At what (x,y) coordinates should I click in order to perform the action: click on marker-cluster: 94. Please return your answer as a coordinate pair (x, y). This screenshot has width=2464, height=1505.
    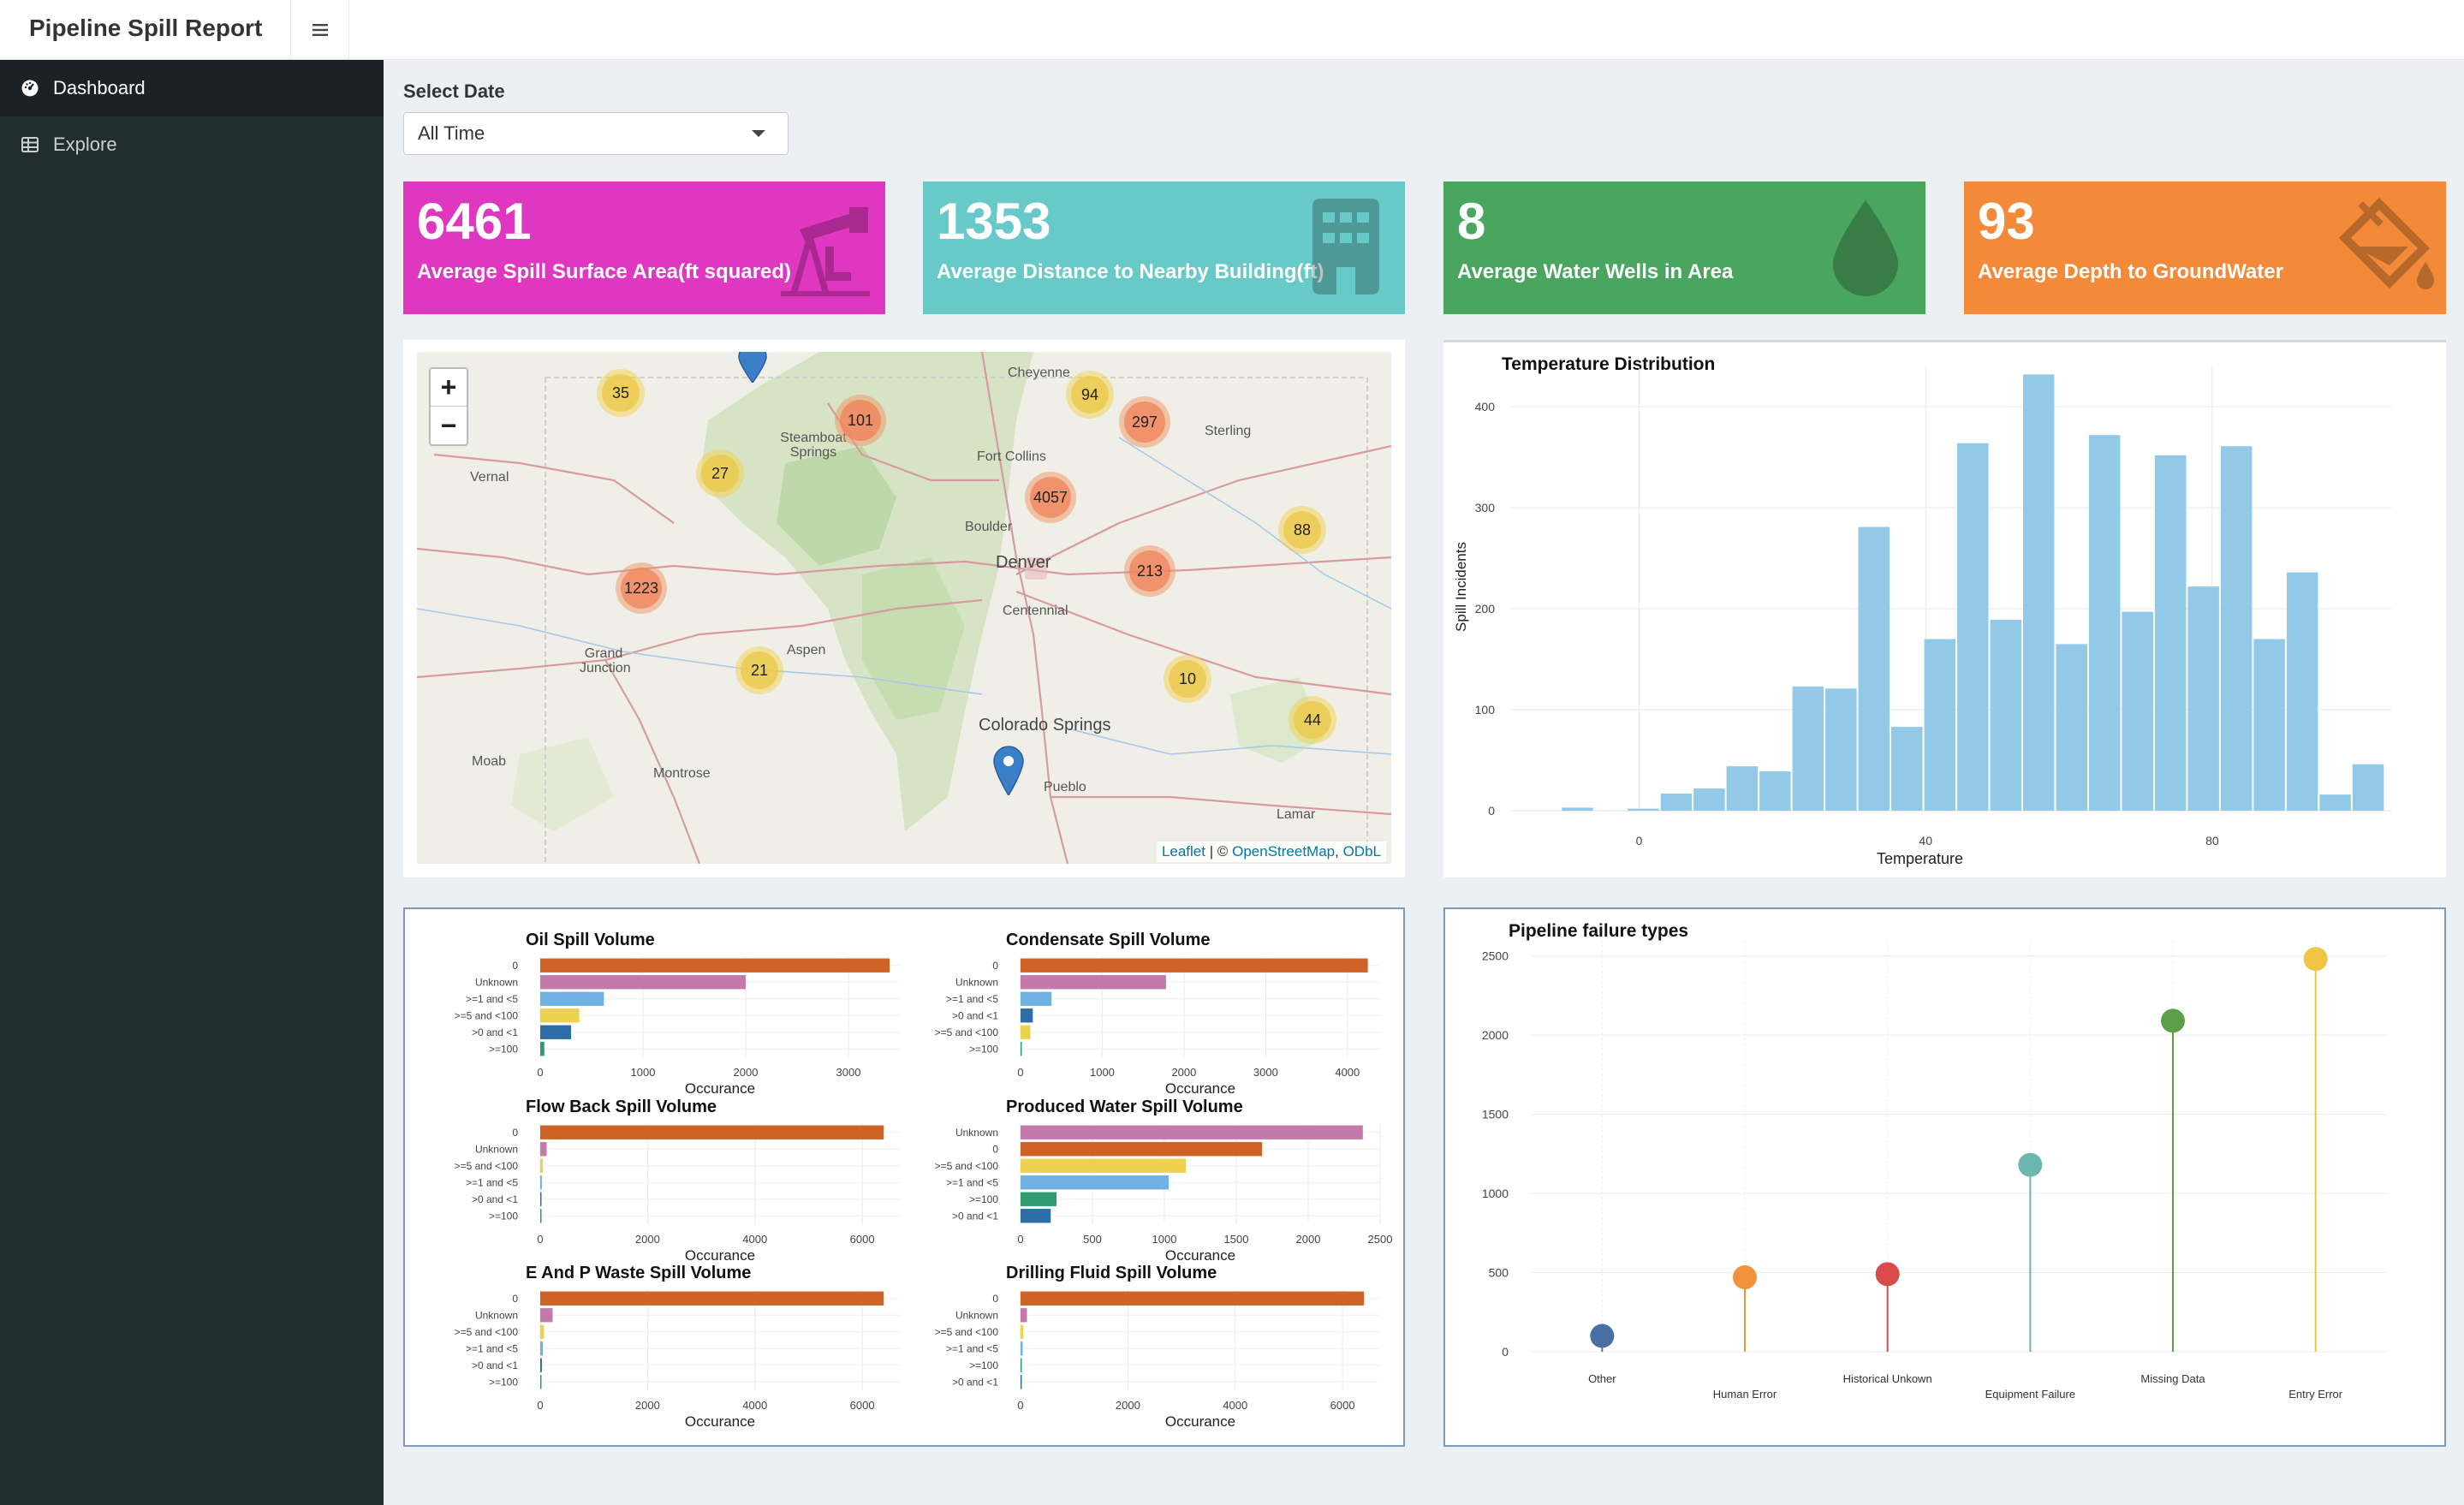
    Looking at the image, I should click on (1090, 395).